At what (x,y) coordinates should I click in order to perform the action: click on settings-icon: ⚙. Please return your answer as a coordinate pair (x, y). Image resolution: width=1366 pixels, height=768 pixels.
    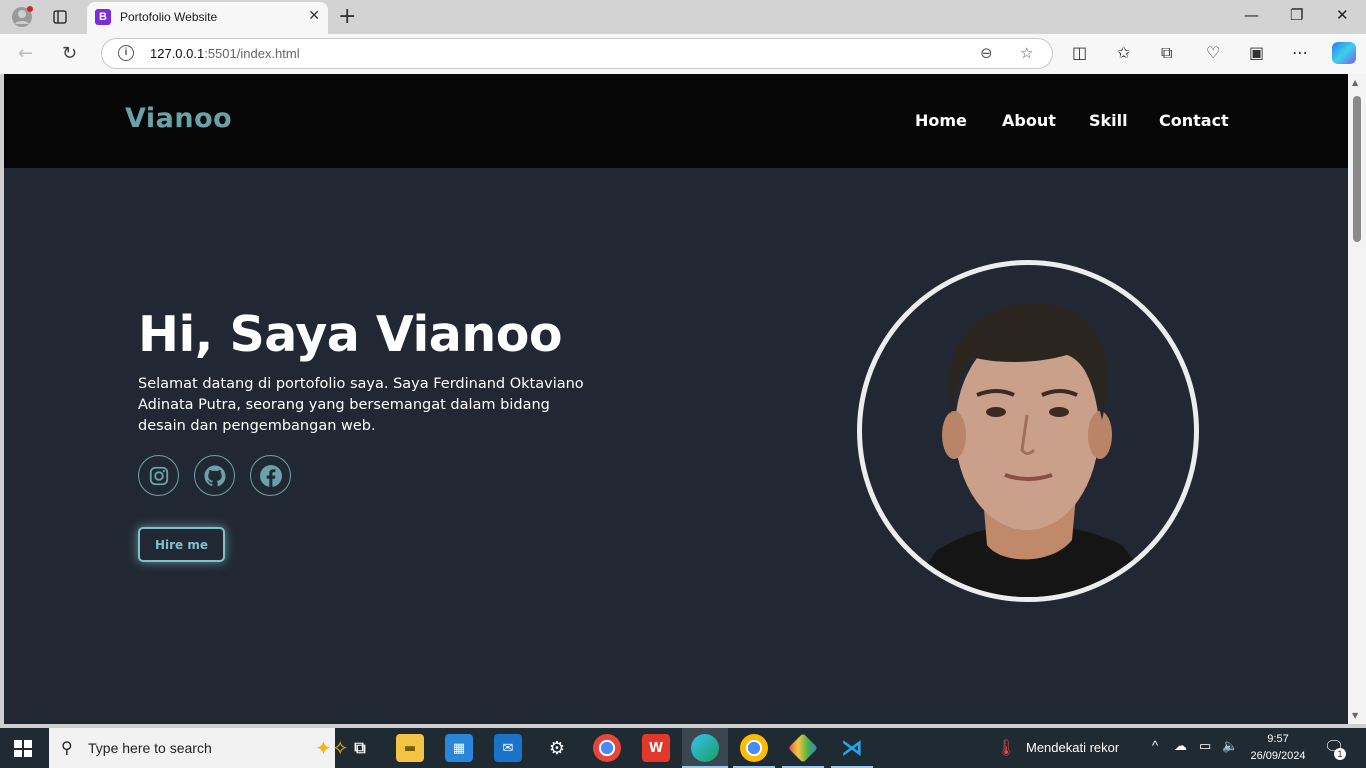
    Looking at the image, I should click on (557, 748).